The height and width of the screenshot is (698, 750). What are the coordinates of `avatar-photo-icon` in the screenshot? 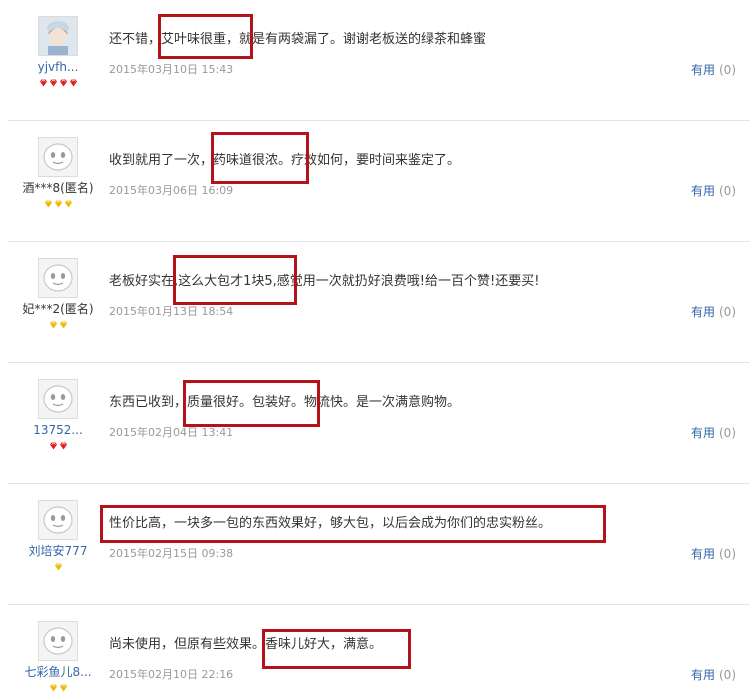 It's located at (58, 36).